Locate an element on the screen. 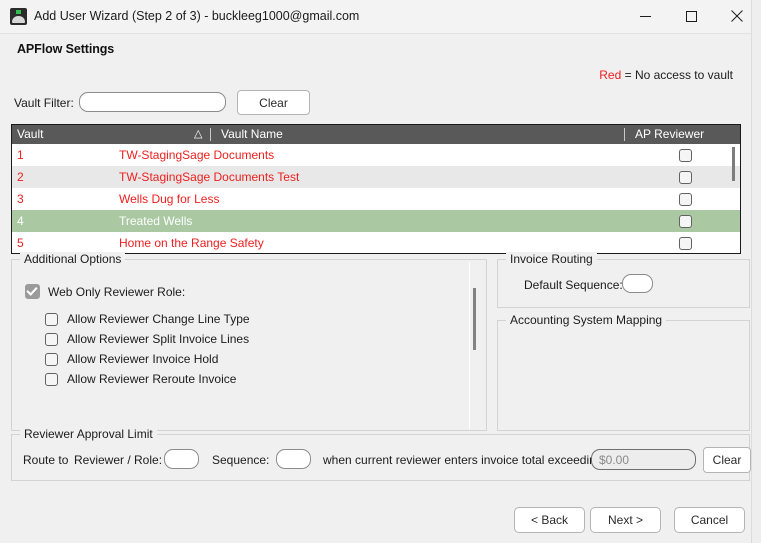 The height and width of the screenshot is (543, 761). invoice-routing-group: Invoice Routing Default Sequence: is located at coordinates (623, 280).